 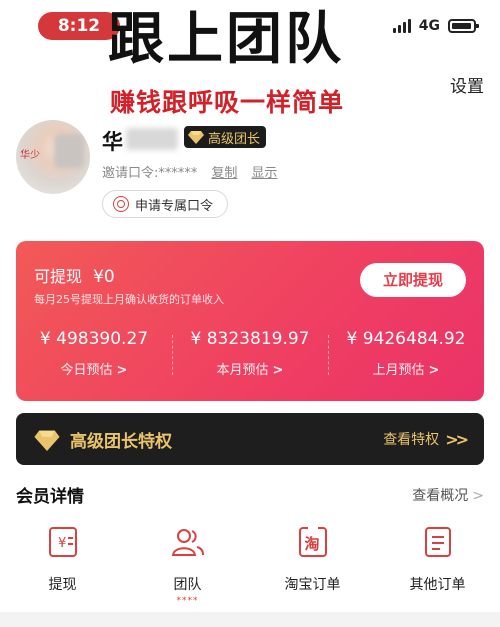 I want to click on invite-row: 邀请口令:****** 复制 显示, so click(x=189, y=171).